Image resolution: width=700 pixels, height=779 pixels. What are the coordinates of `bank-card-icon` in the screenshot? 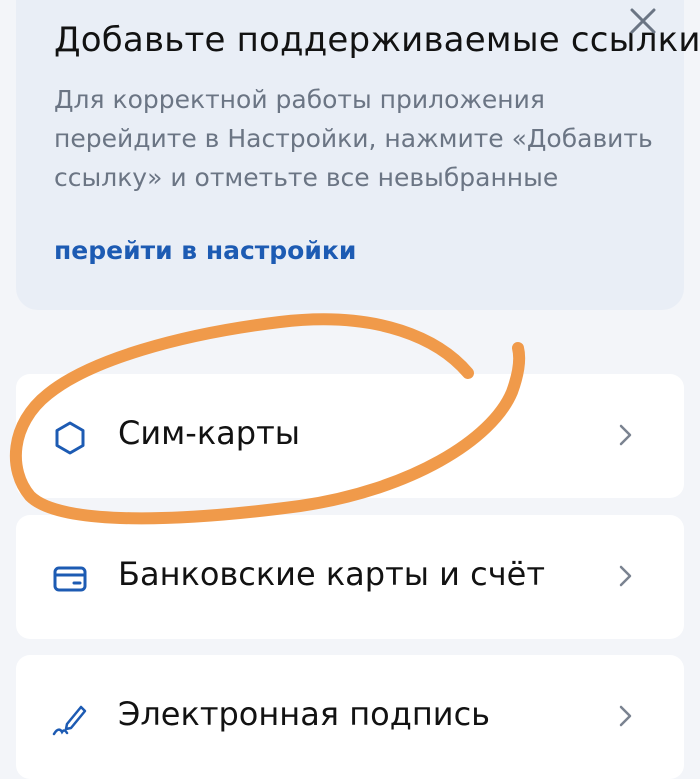 It's located at (70, 579).